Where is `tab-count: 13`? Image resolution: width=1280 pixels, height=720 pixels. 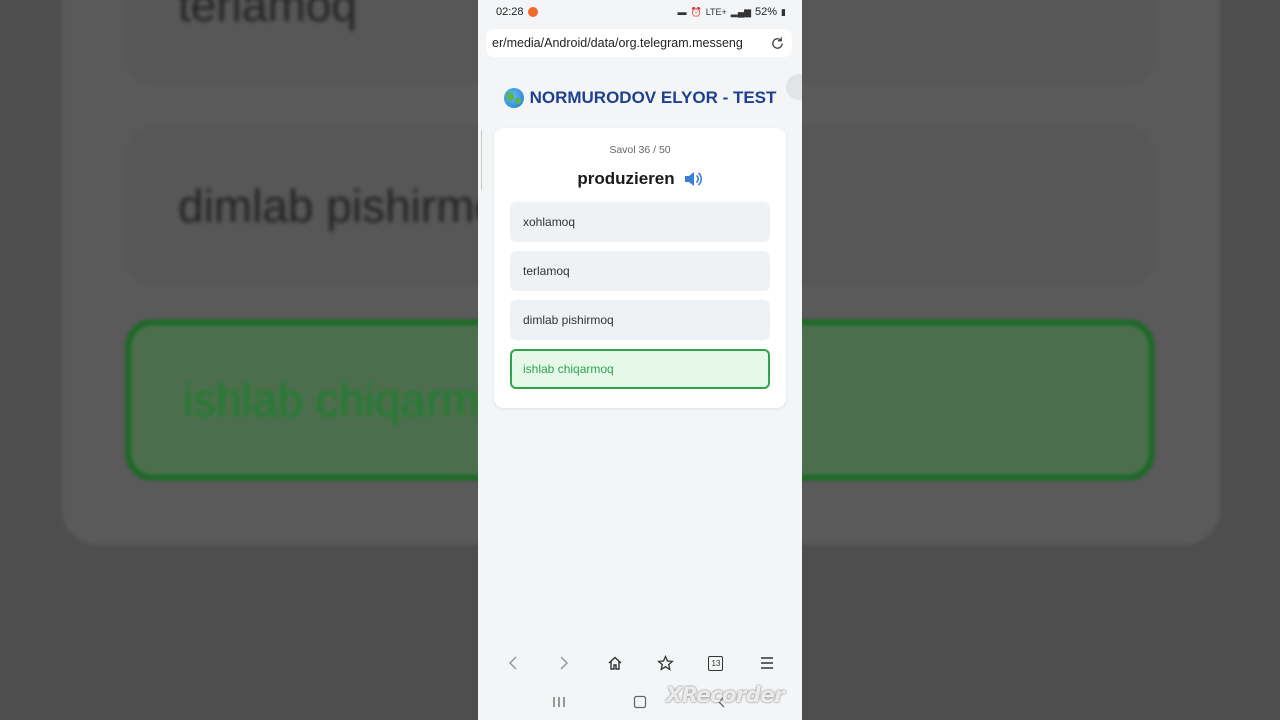 tab-count: 13 is located at coordinates (716, 663).